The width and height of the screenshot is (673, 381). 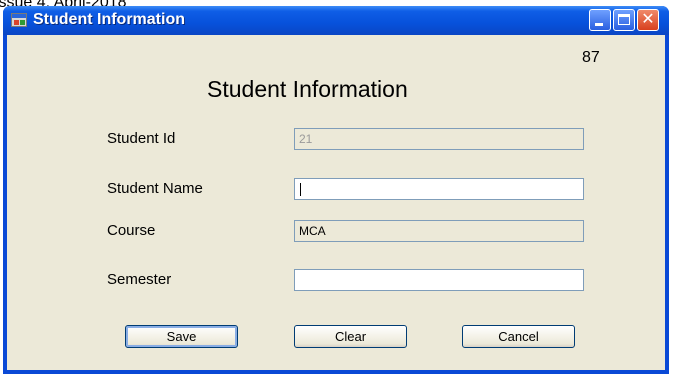 What do you see at coordinates (439, 231) in the screenshot?
I see `course-field: MCA` at bounding box center [439, 231].